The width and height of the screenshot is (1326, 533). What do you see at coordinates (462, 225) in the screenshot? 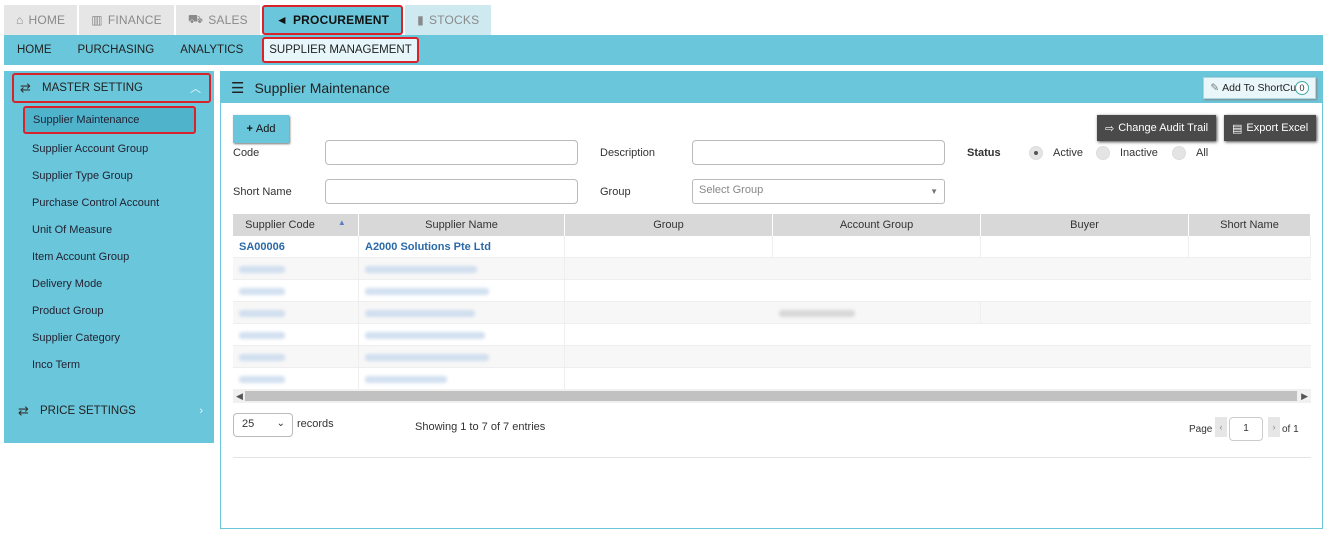
I see `col-supplier-name: Supplier Name` at bounding box center [462, 225].